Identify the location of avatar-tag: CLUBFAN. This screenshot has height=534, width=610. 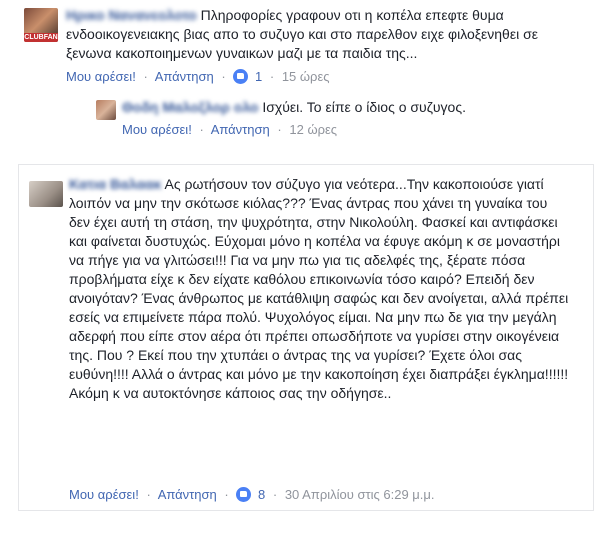
(41, 37).